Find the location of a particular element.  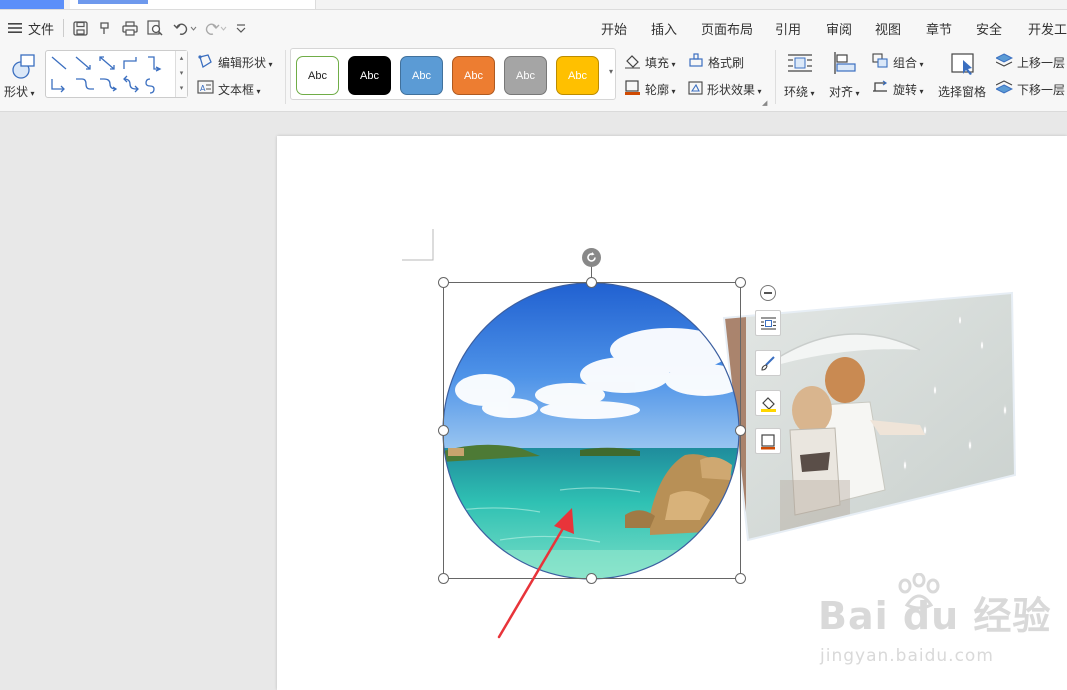

selection-pane-button: 选择窗格 is located at coordinates (964, 76).